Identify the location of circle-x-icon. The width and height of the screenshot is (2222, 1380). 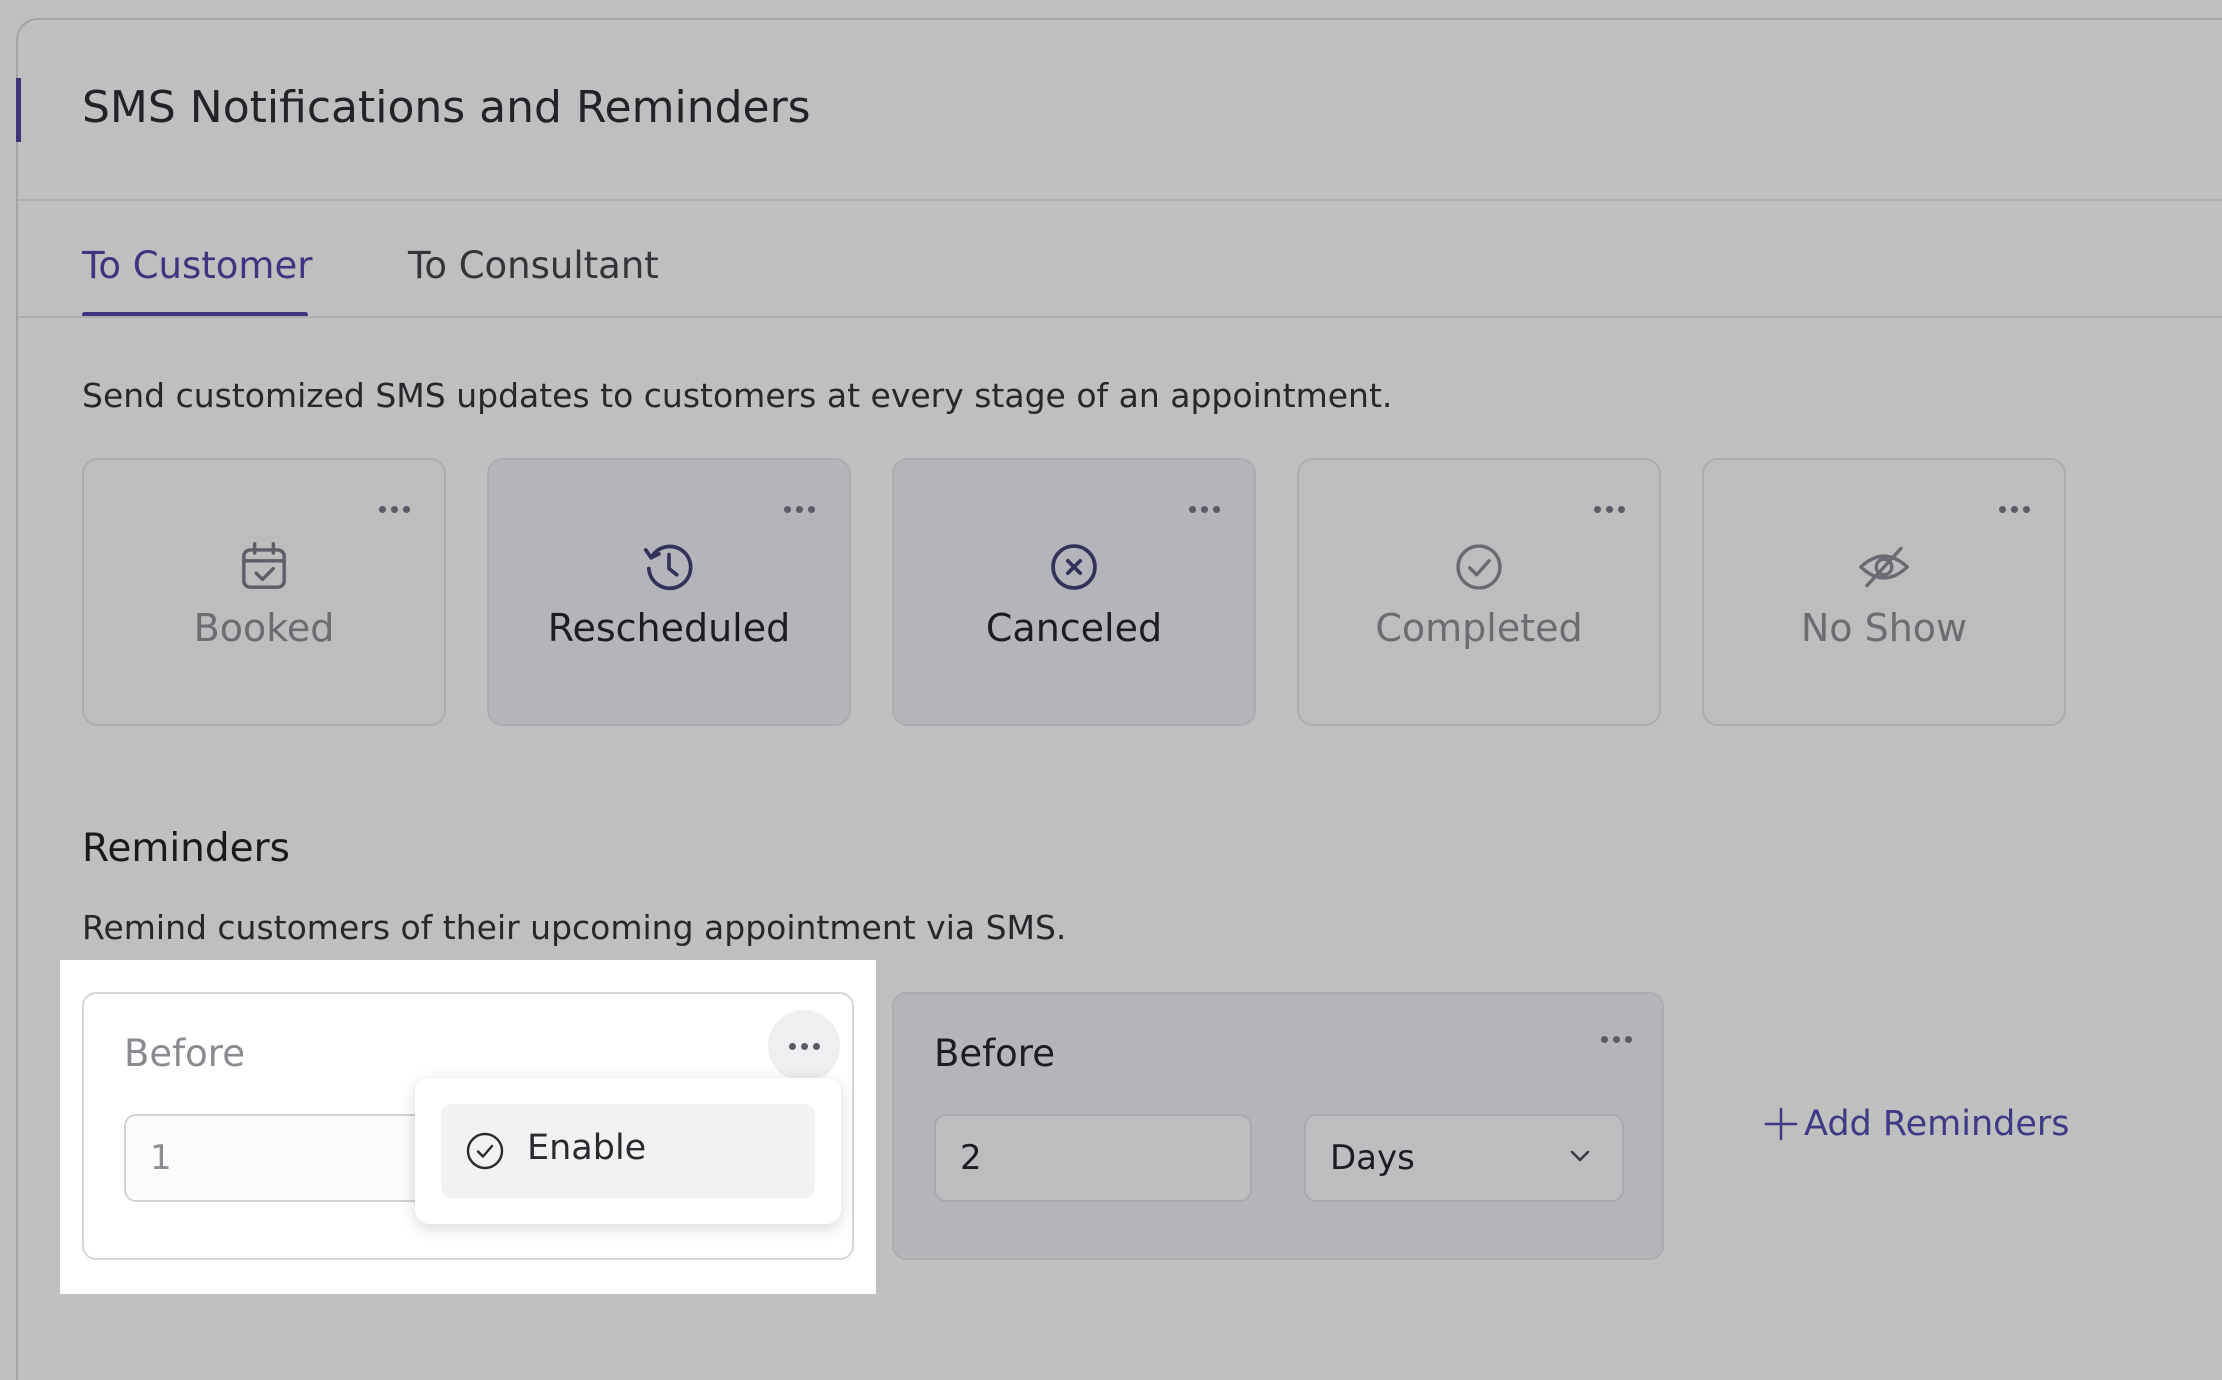
(1074, 567).